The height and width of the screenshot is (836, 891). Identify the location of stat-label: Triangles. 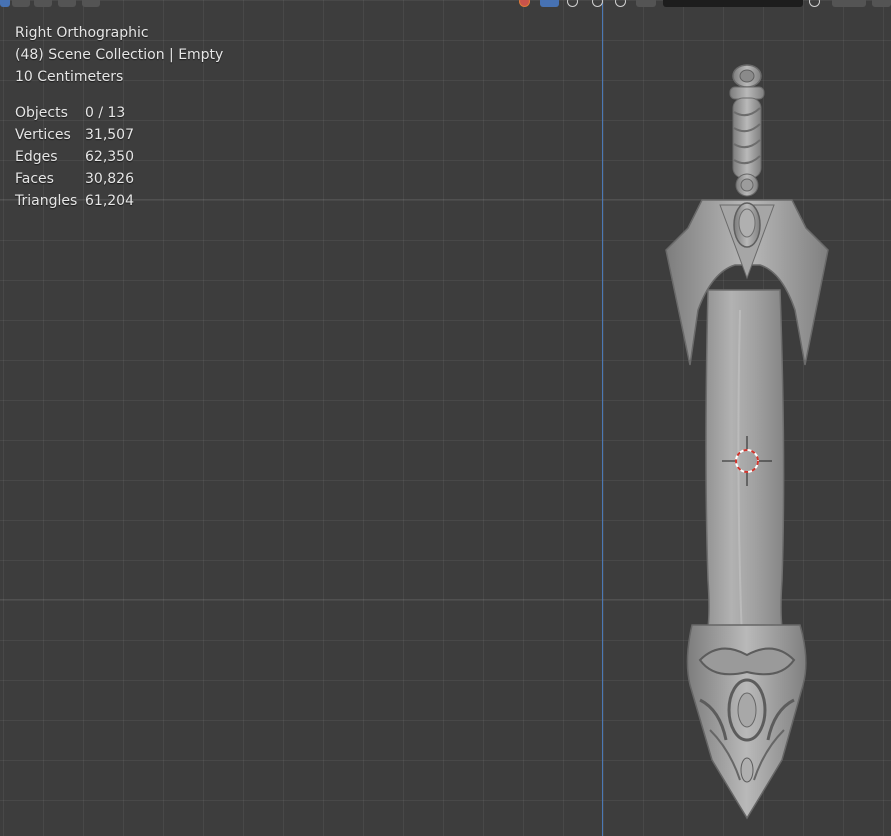
(46, 201).